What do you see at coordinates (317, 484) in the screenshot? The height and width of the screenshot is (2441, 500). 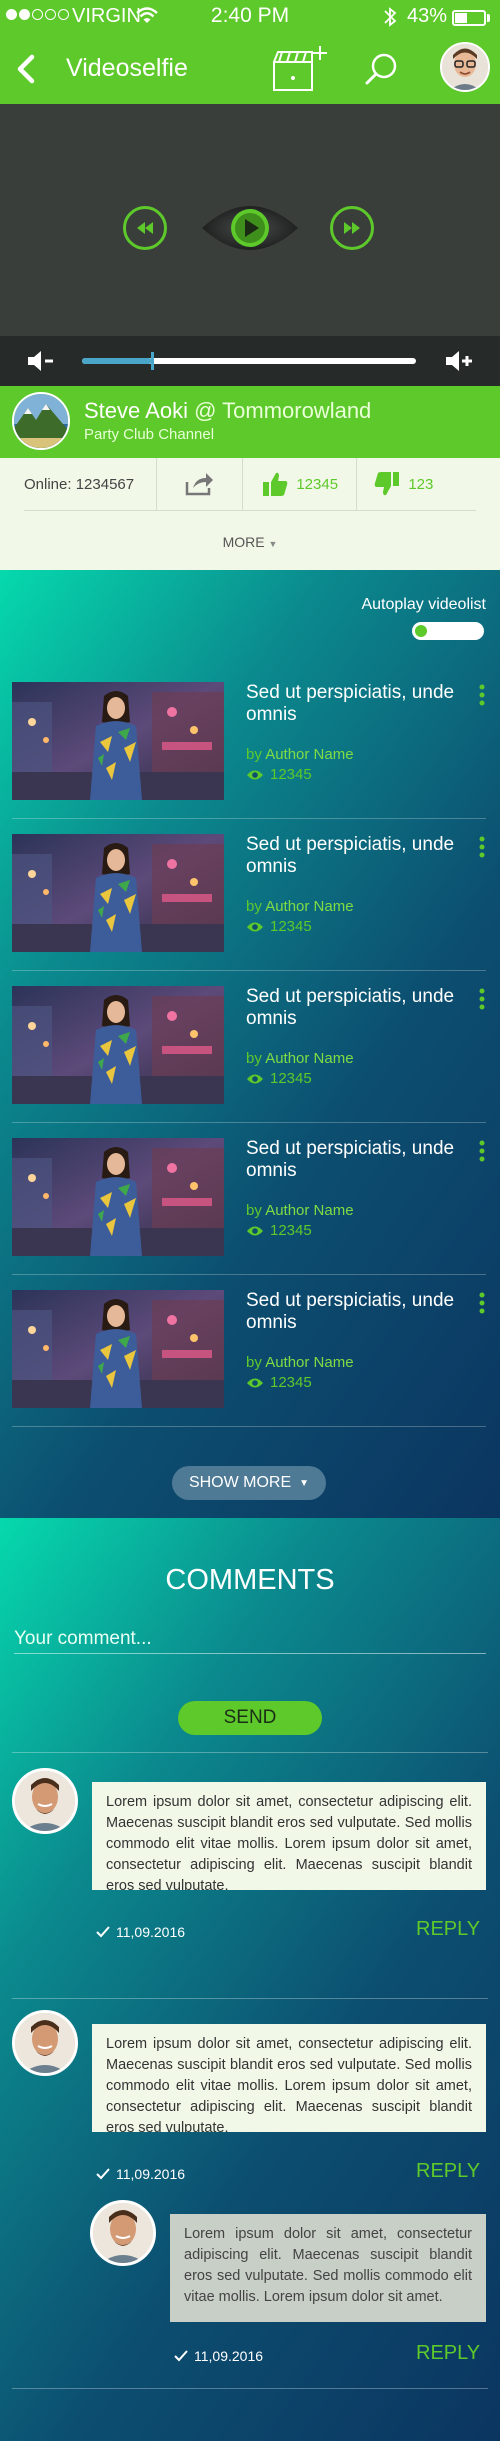 I see `like-count: 12345` at bounding box center [317, 484].